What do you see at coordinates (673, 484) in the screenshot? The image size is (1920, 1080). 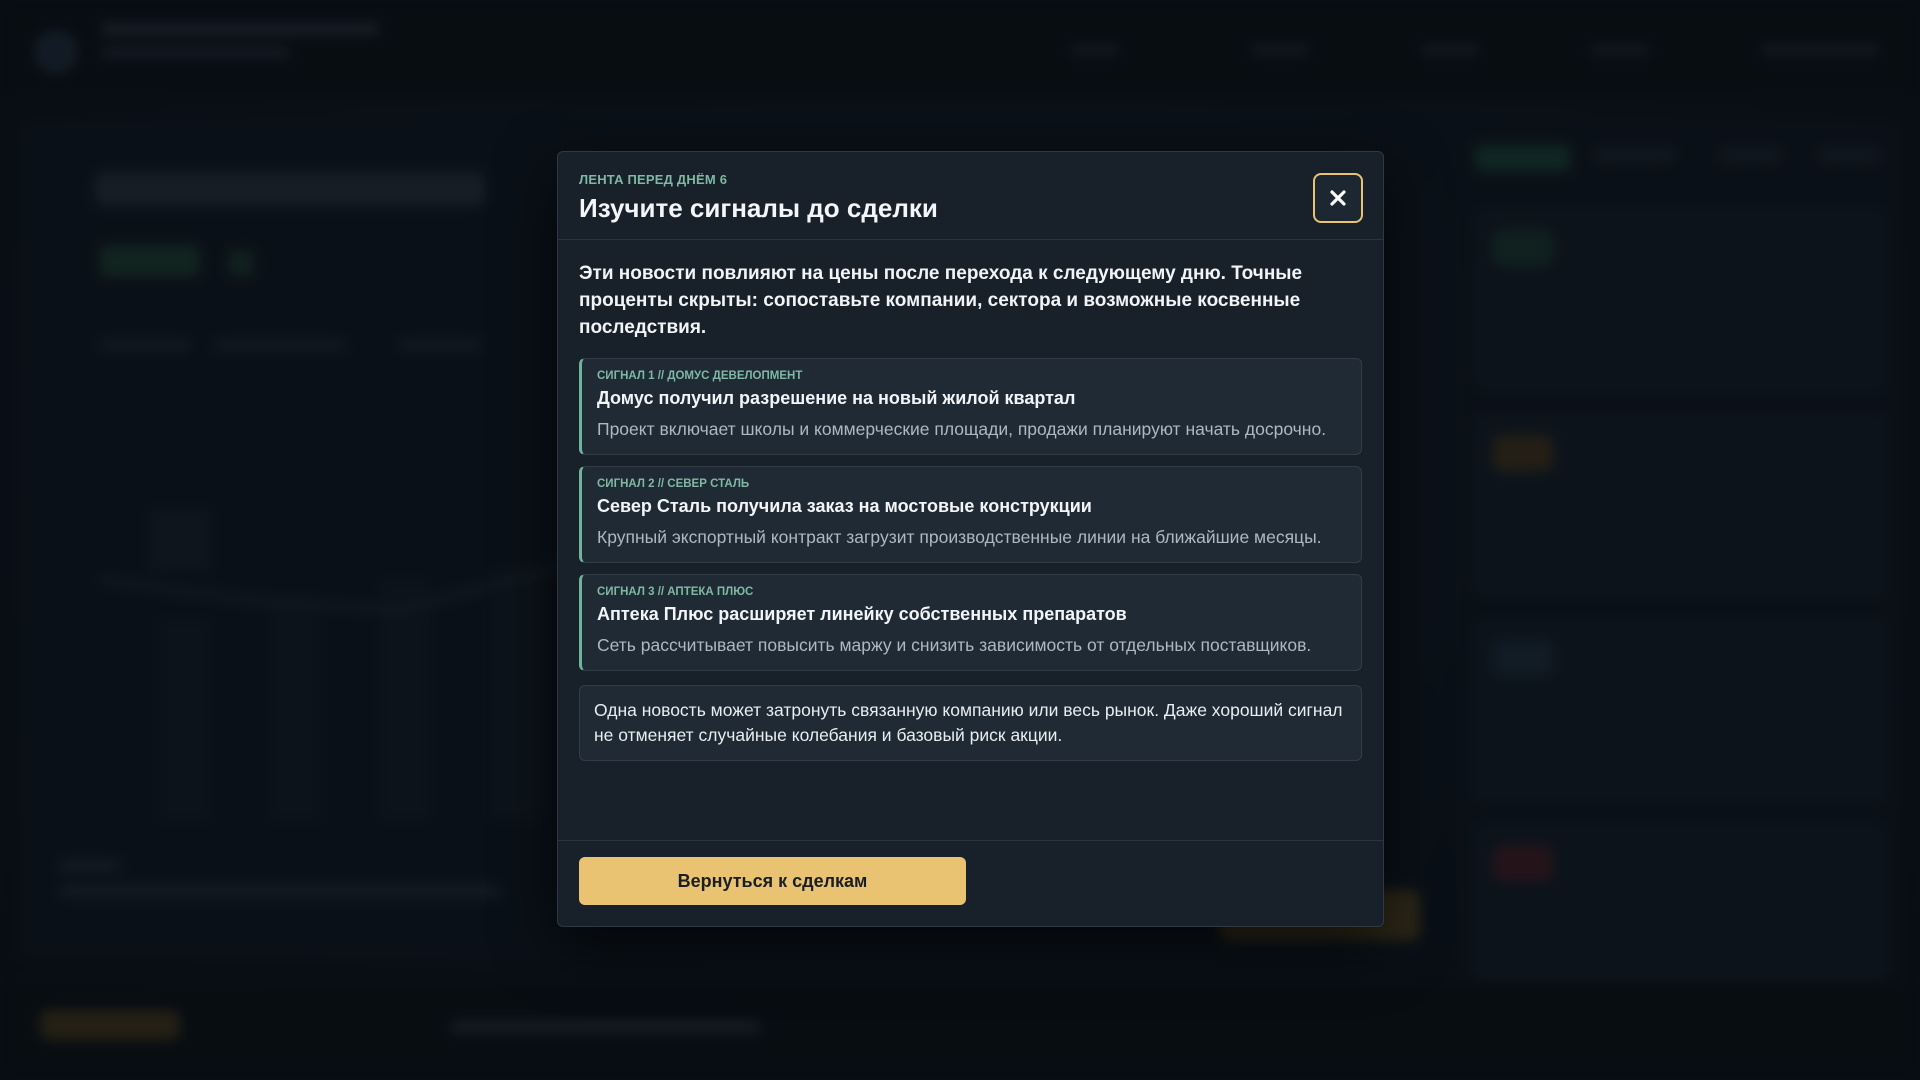 I see `signal-tag: СИГНАЛ 2 // СЕВЕР СТАЛЬ` at bounding box center [673, 484].